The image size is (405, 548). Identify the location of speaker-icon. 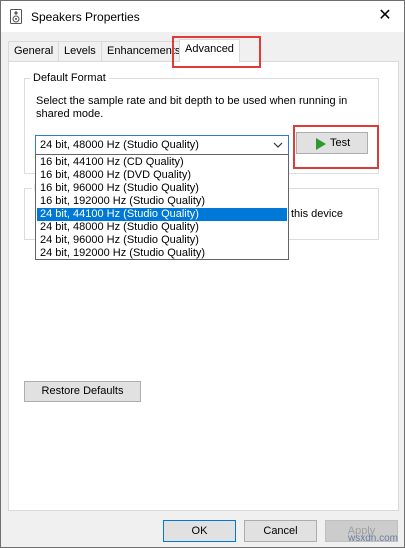
(16, 16).